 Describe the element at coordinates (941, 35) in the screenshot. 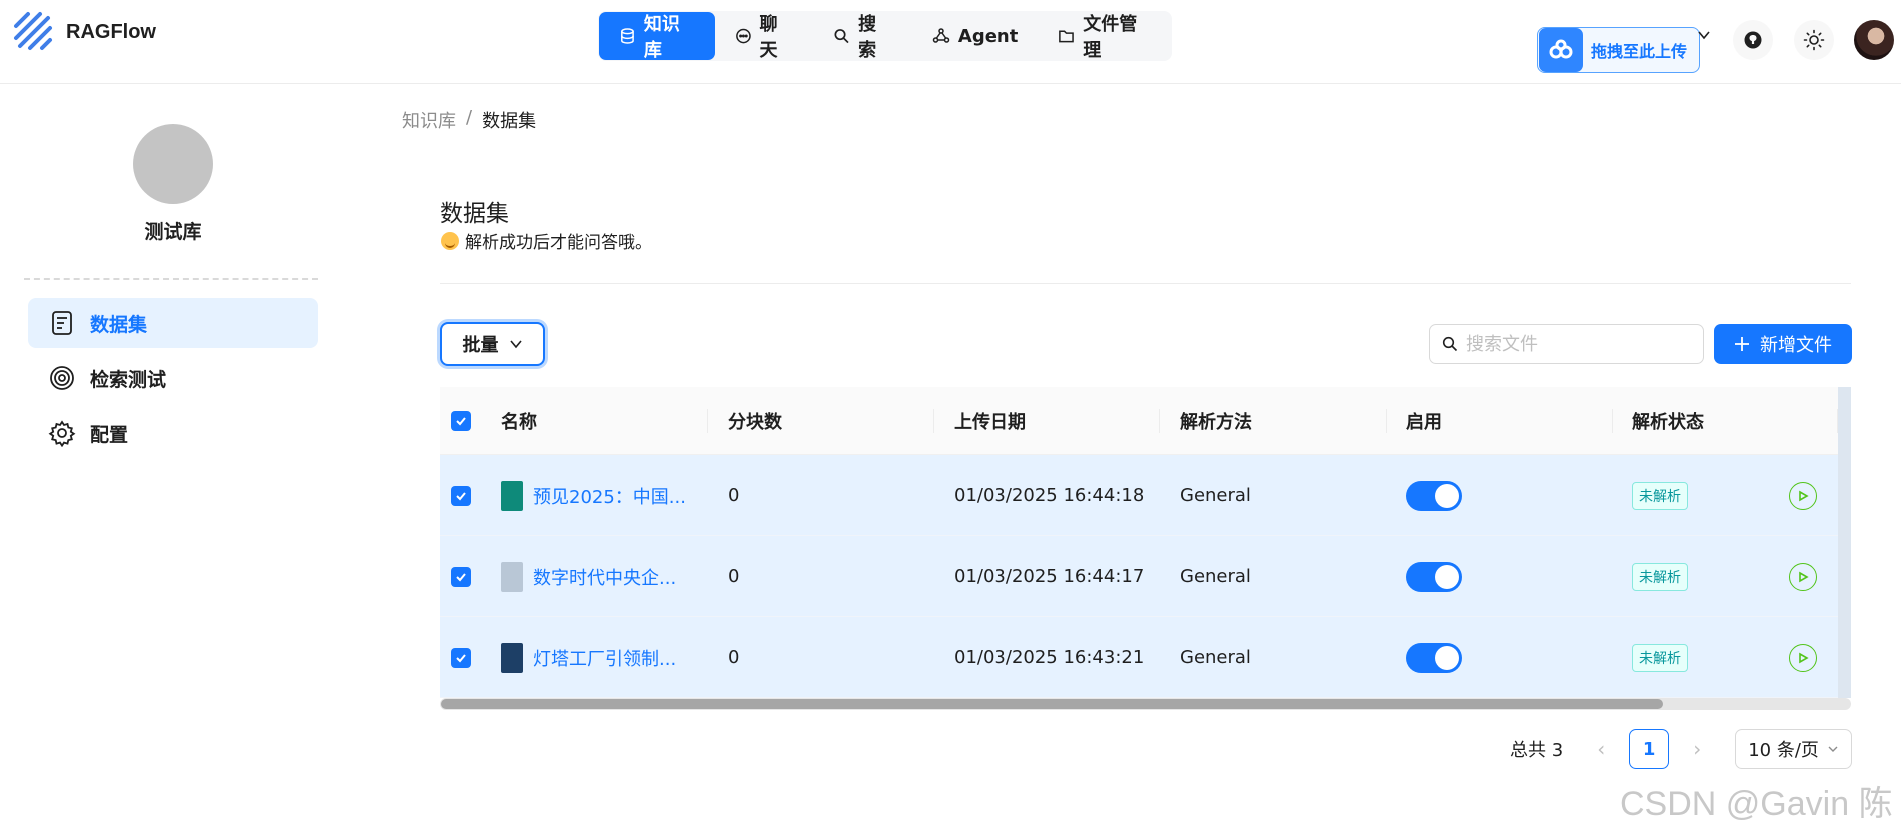

I see `graph-icon` at that location.